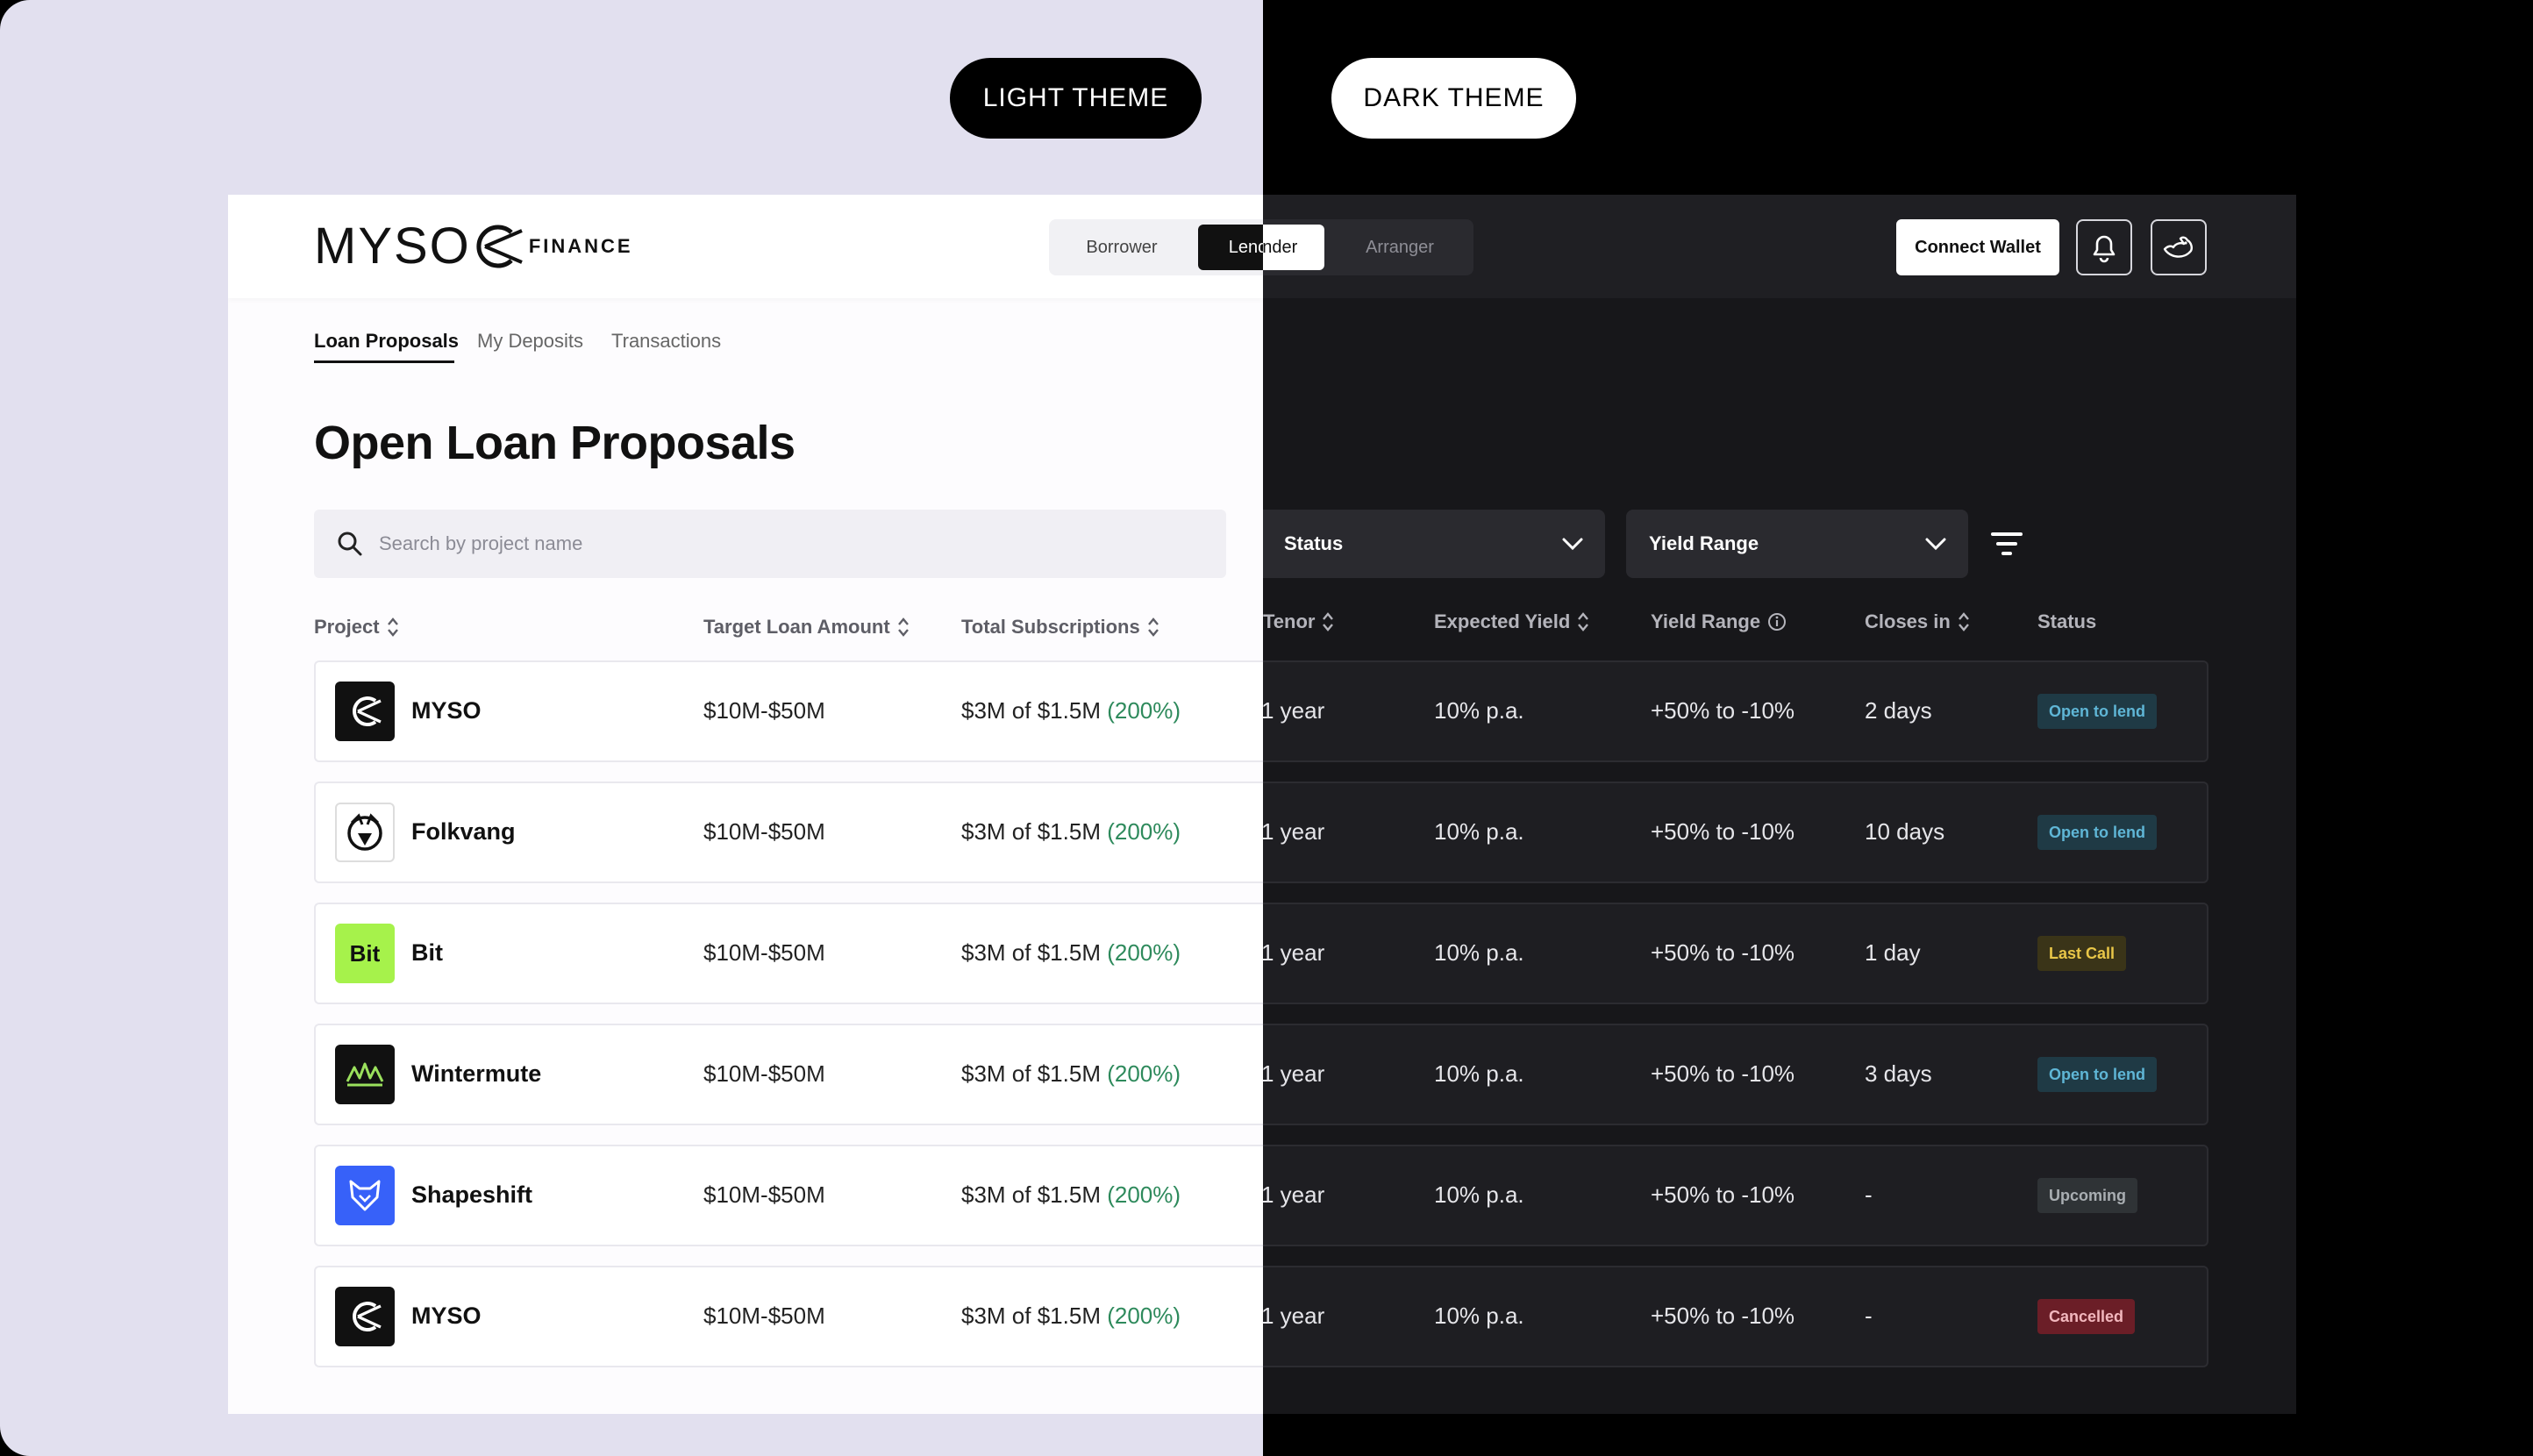 The height and width of the screenshot is (1456, 2533). What do you see at coordinates (1893, 952) in the screenshot?
I see `closes-in: 1 day` at bounding box center [1893, 952].